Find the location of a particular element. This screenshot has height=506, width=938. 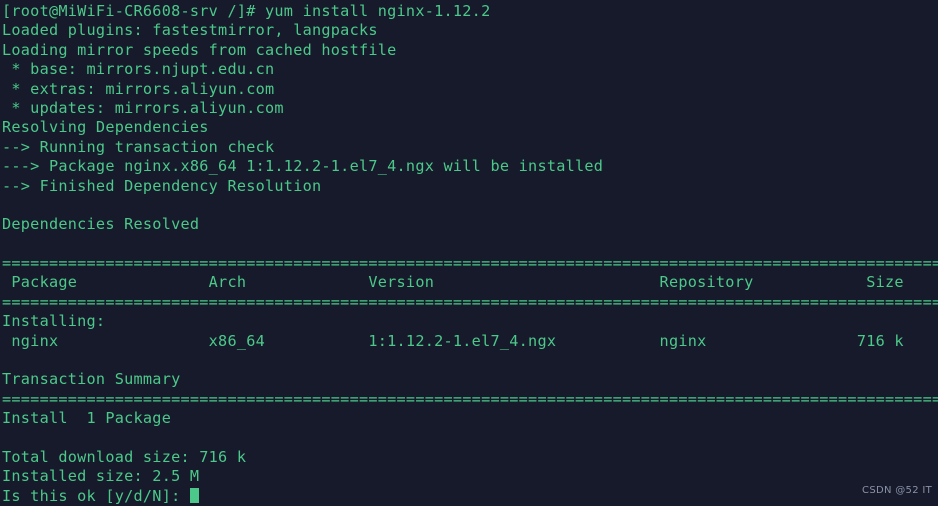

transaction-summary-heading: Transaction Summary is located at coordinates (91, 379).